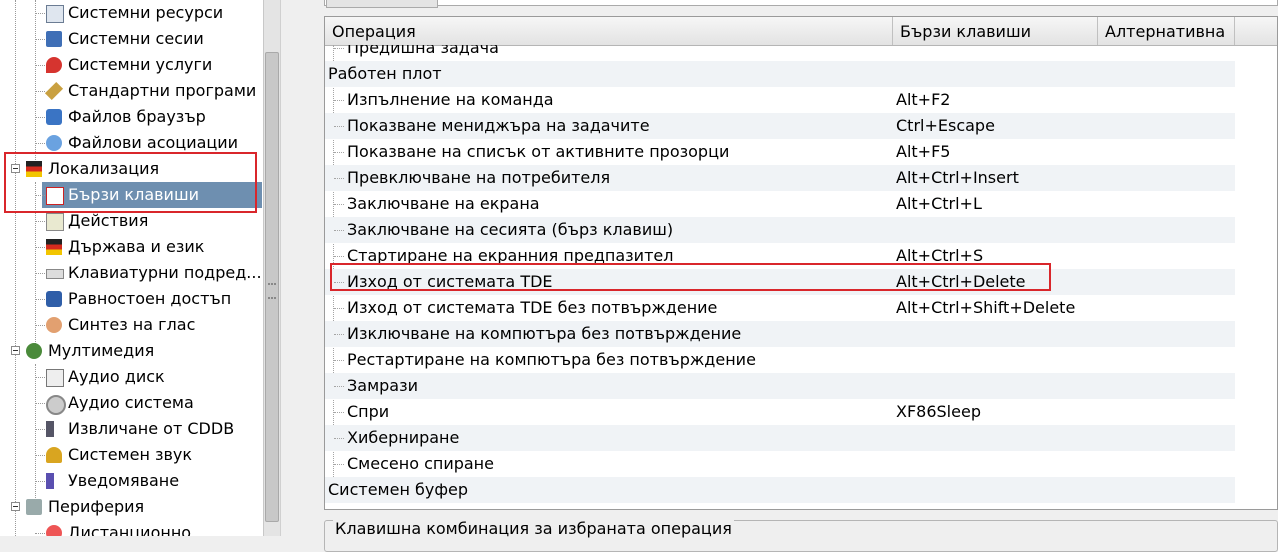 The image size is (1278, 552). Describe the element at coordinates (151, 428) in the screenshot. I see `sidebar-item-label: Извличане от CDDB` at that location.